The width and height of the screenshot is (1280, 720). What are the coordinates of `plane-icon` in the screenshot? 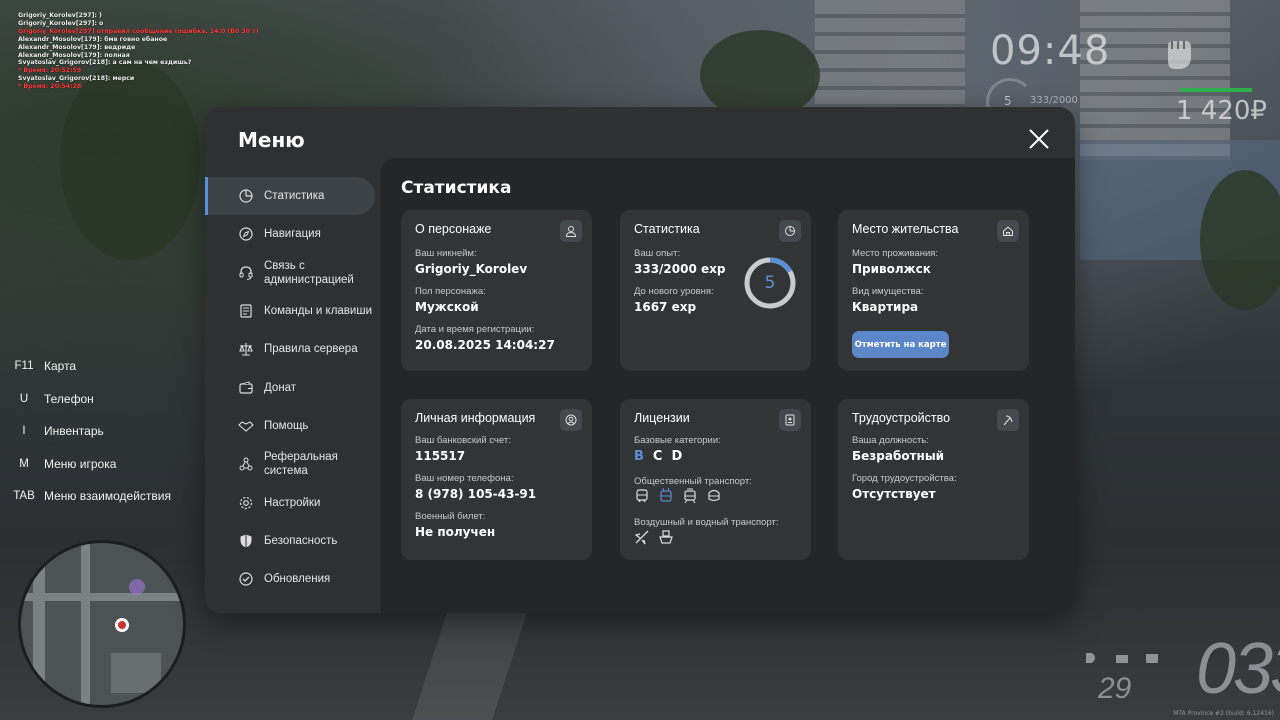 It's located at (642, 537).